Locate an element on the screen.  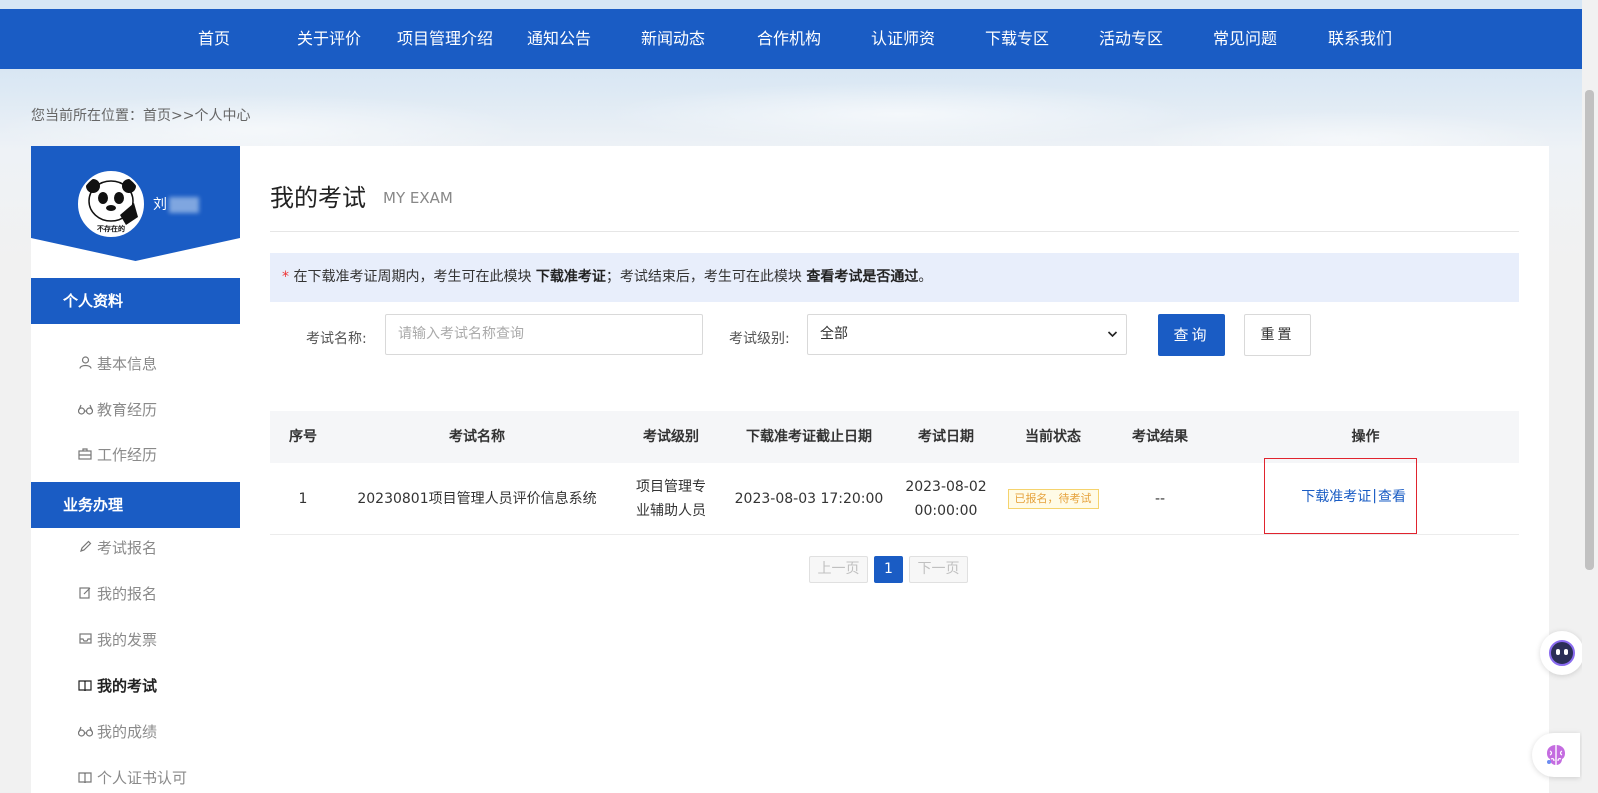
nav-home: 首页 is located at coordinates (214, 39).